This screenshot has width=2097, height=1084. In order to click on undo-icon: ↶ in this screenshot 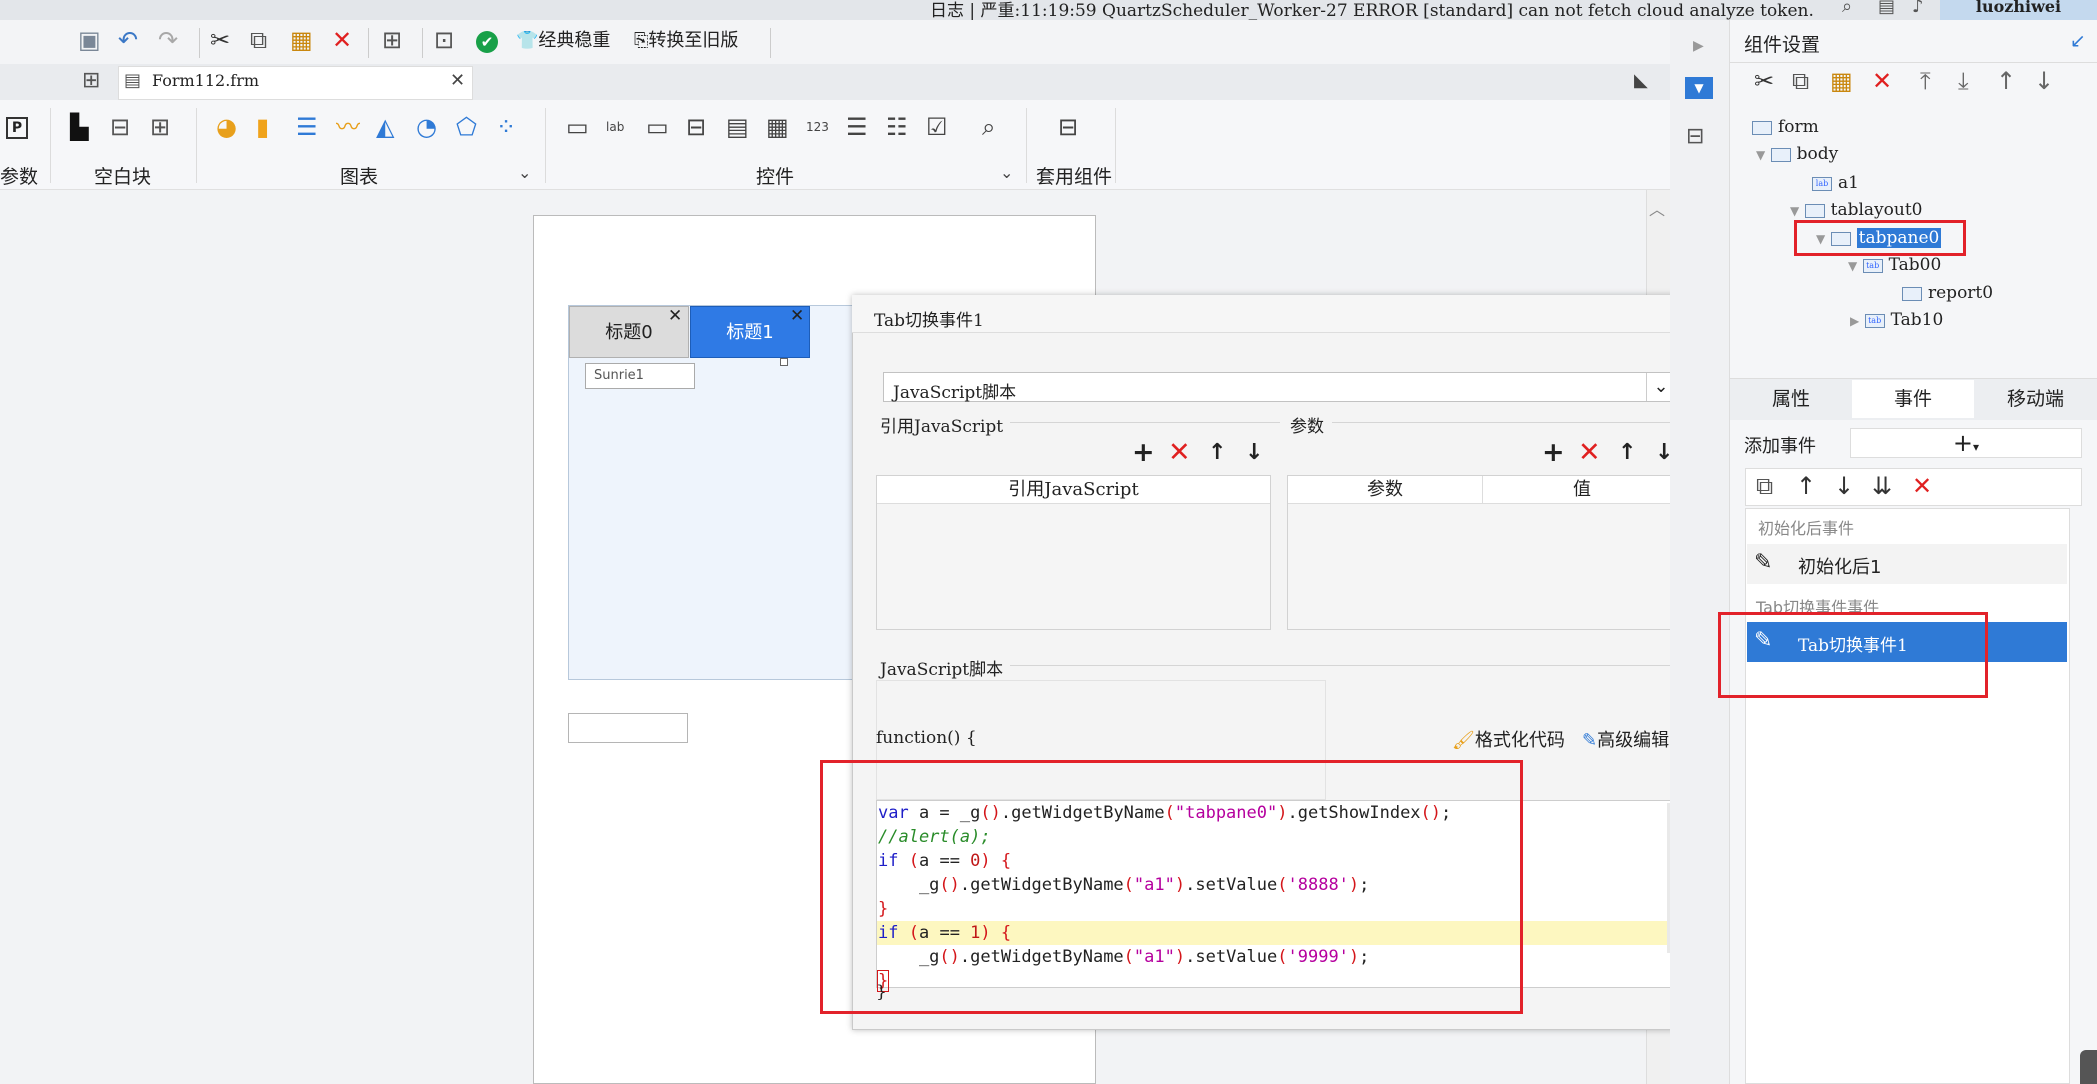, I will do `click(128, 40)`.